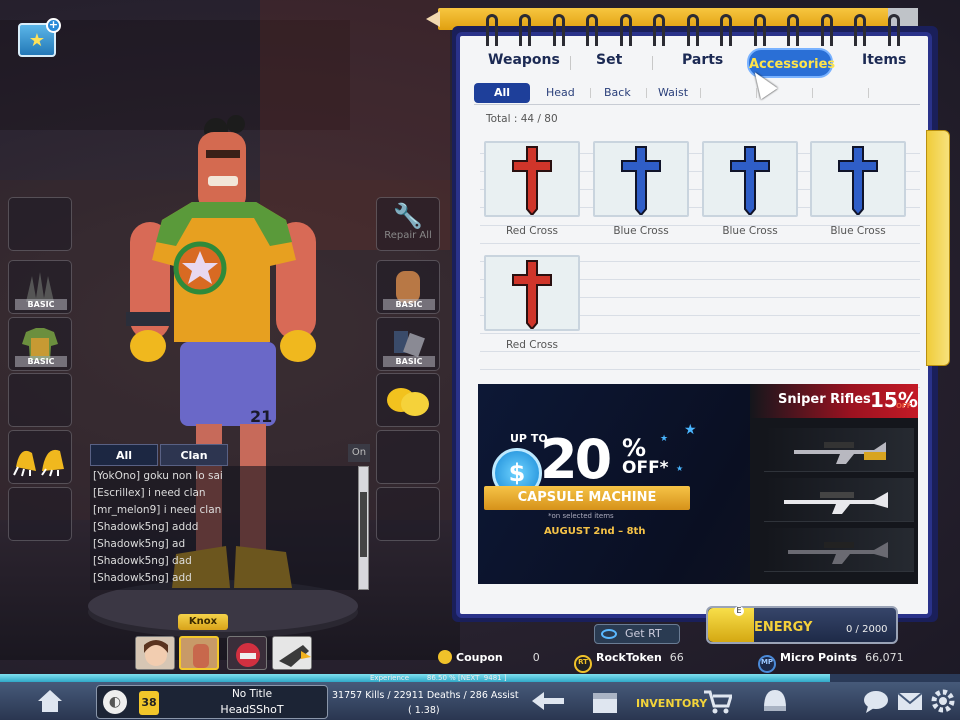 The width and height of the screenshot is (960, 720). I want to click on chat-message: [YokOno] goku non lo sai, so click(158, 476).